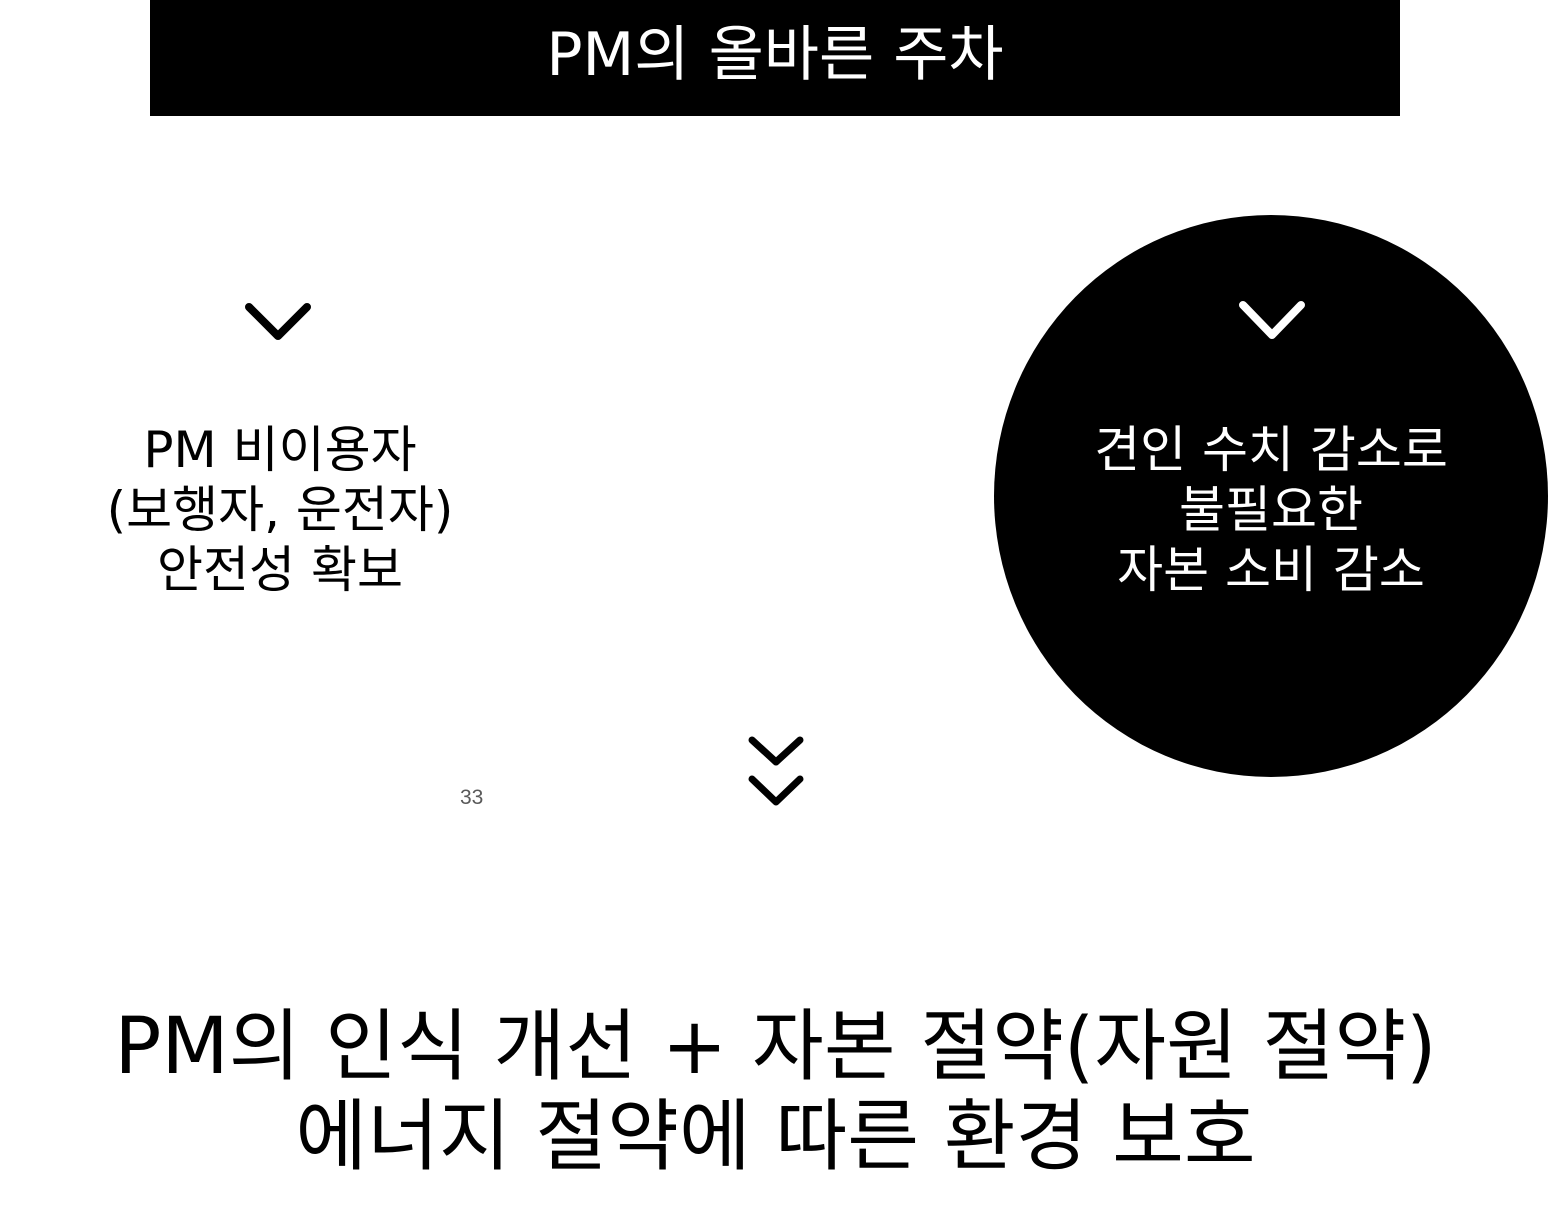  I want to click on circle-item-text: 견인 수치 감소로 불필요한 자본 소비 감소, so click(1271, 510).